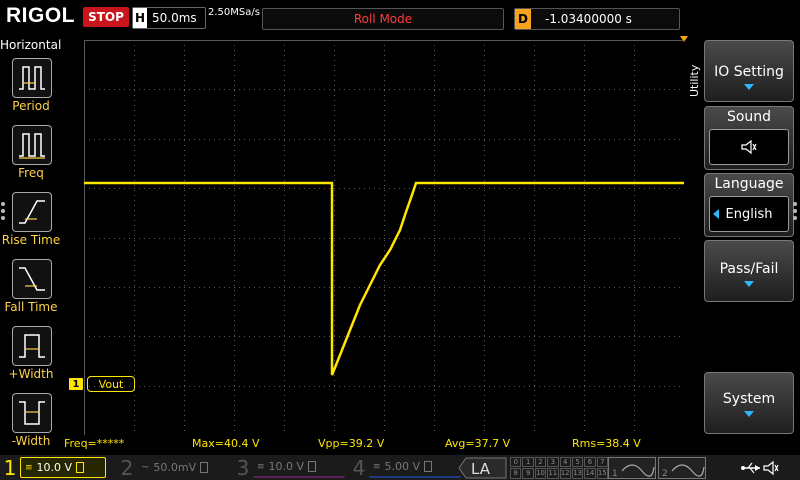  Describe the element at coordinates (31, 240) in the screenshot. I see `rise-time-label: Rise Time` at that location.